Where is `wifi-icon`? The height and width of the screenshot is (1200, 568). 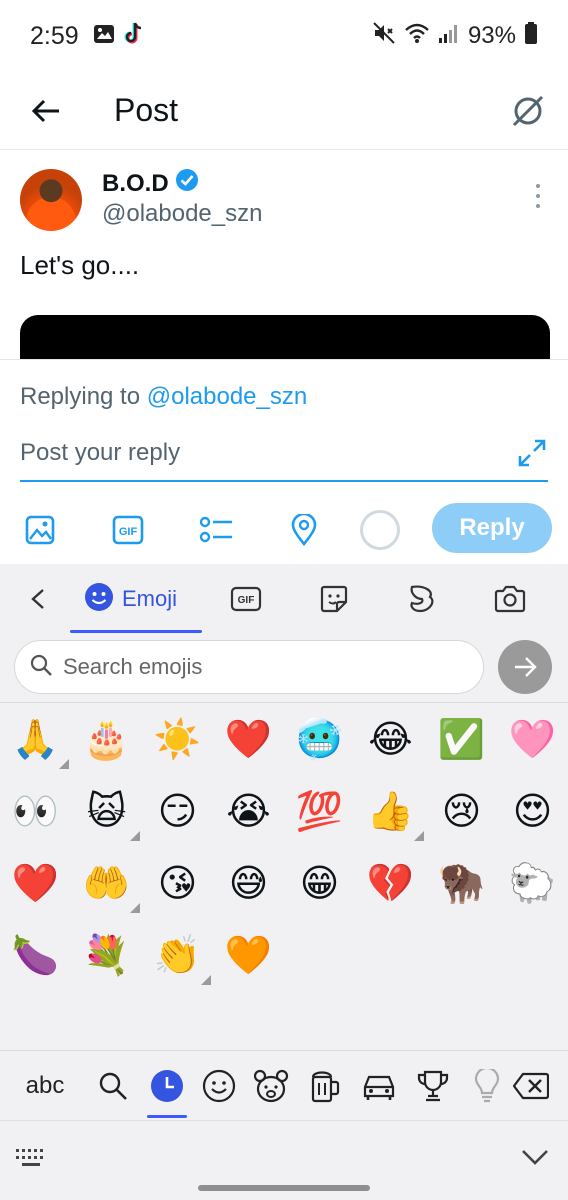
wifi-icon is located at coordinates (417, 36).